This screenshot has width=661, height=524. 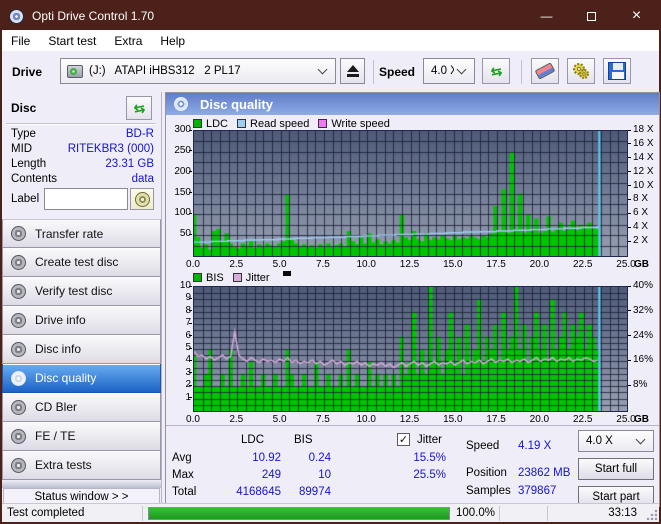 I want to click on disc-type-label: Type, so click(x=23, y=134).